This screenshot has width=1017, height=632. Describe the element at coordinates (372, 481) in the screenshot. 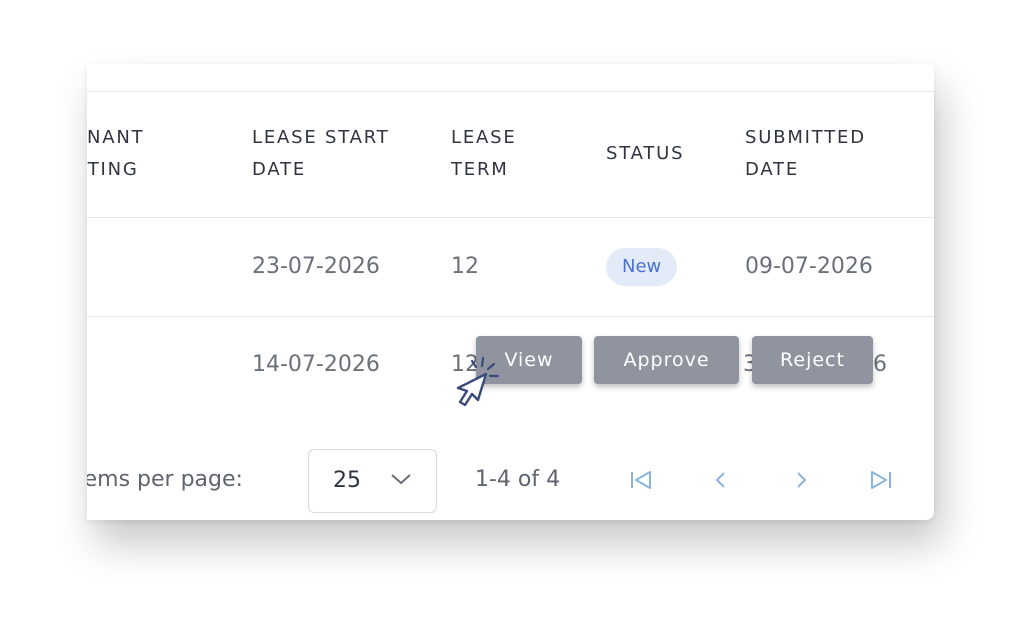

I see `page-size-select: 25` at that location.